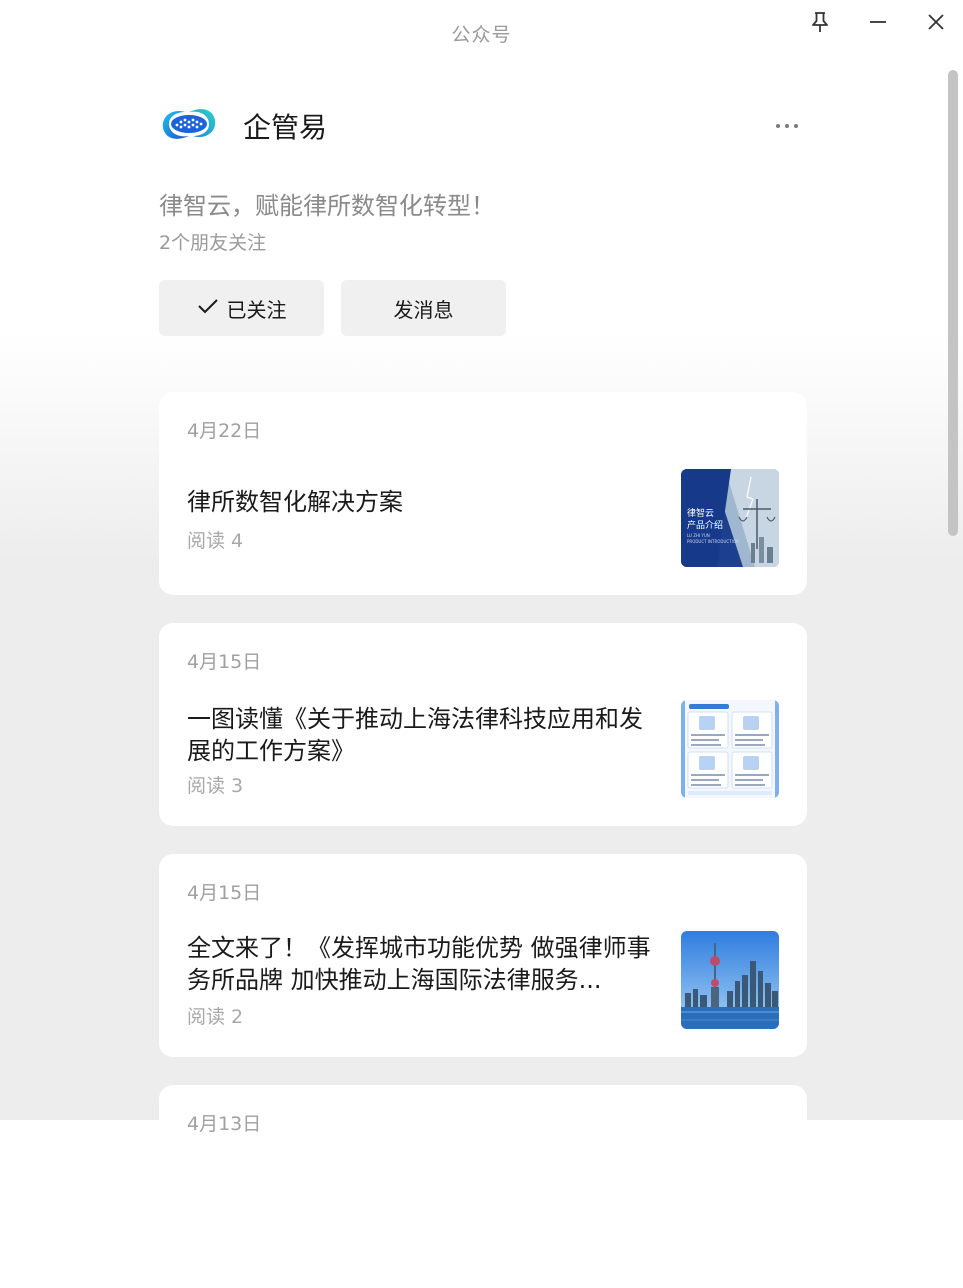  Describe the element at coordinates (285, 127) in the screenshot. I see `account-name: 企管易` at that location.